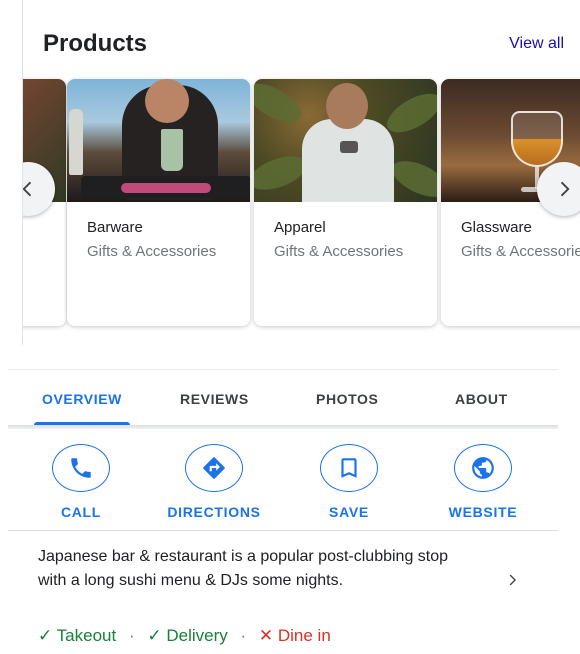 This screenshot has width=580, height=654. I want to click on section-divider, so click(283, 530).